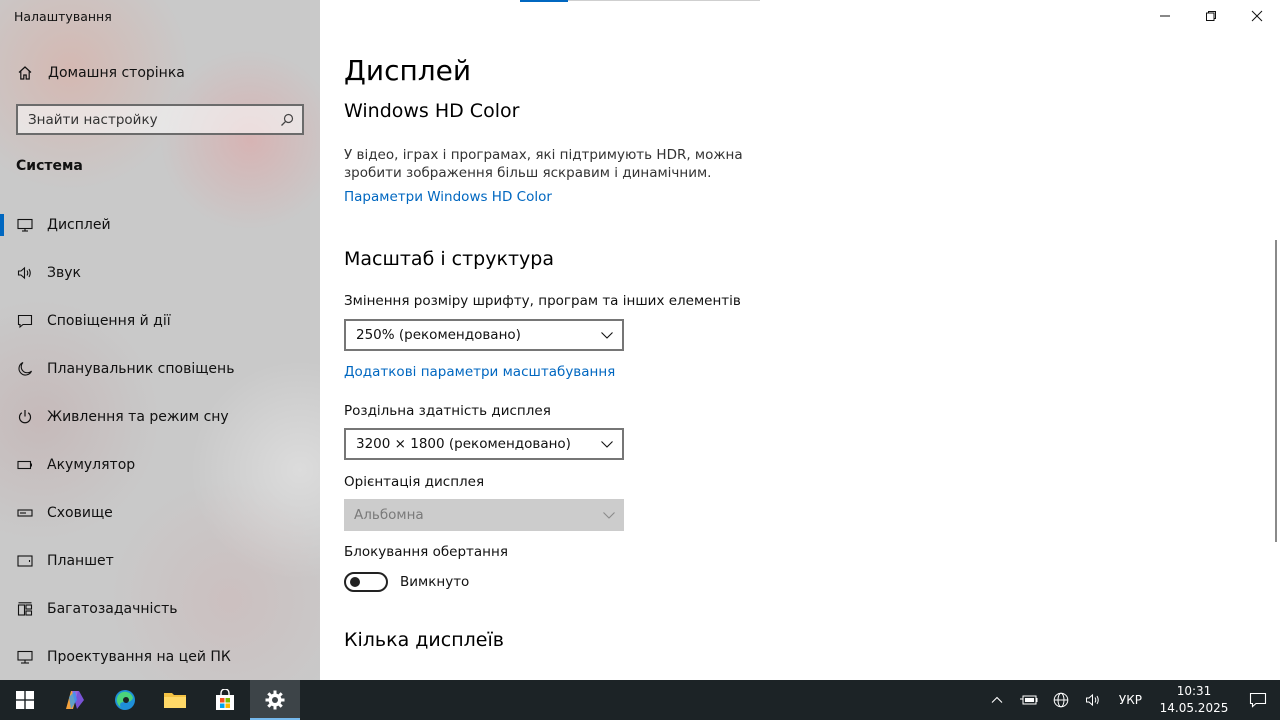  What do you see at coordinates (79, 225) in the screenshot?
I see `sidebar-item-label: Дисплей` at bounding box center [79, 225].